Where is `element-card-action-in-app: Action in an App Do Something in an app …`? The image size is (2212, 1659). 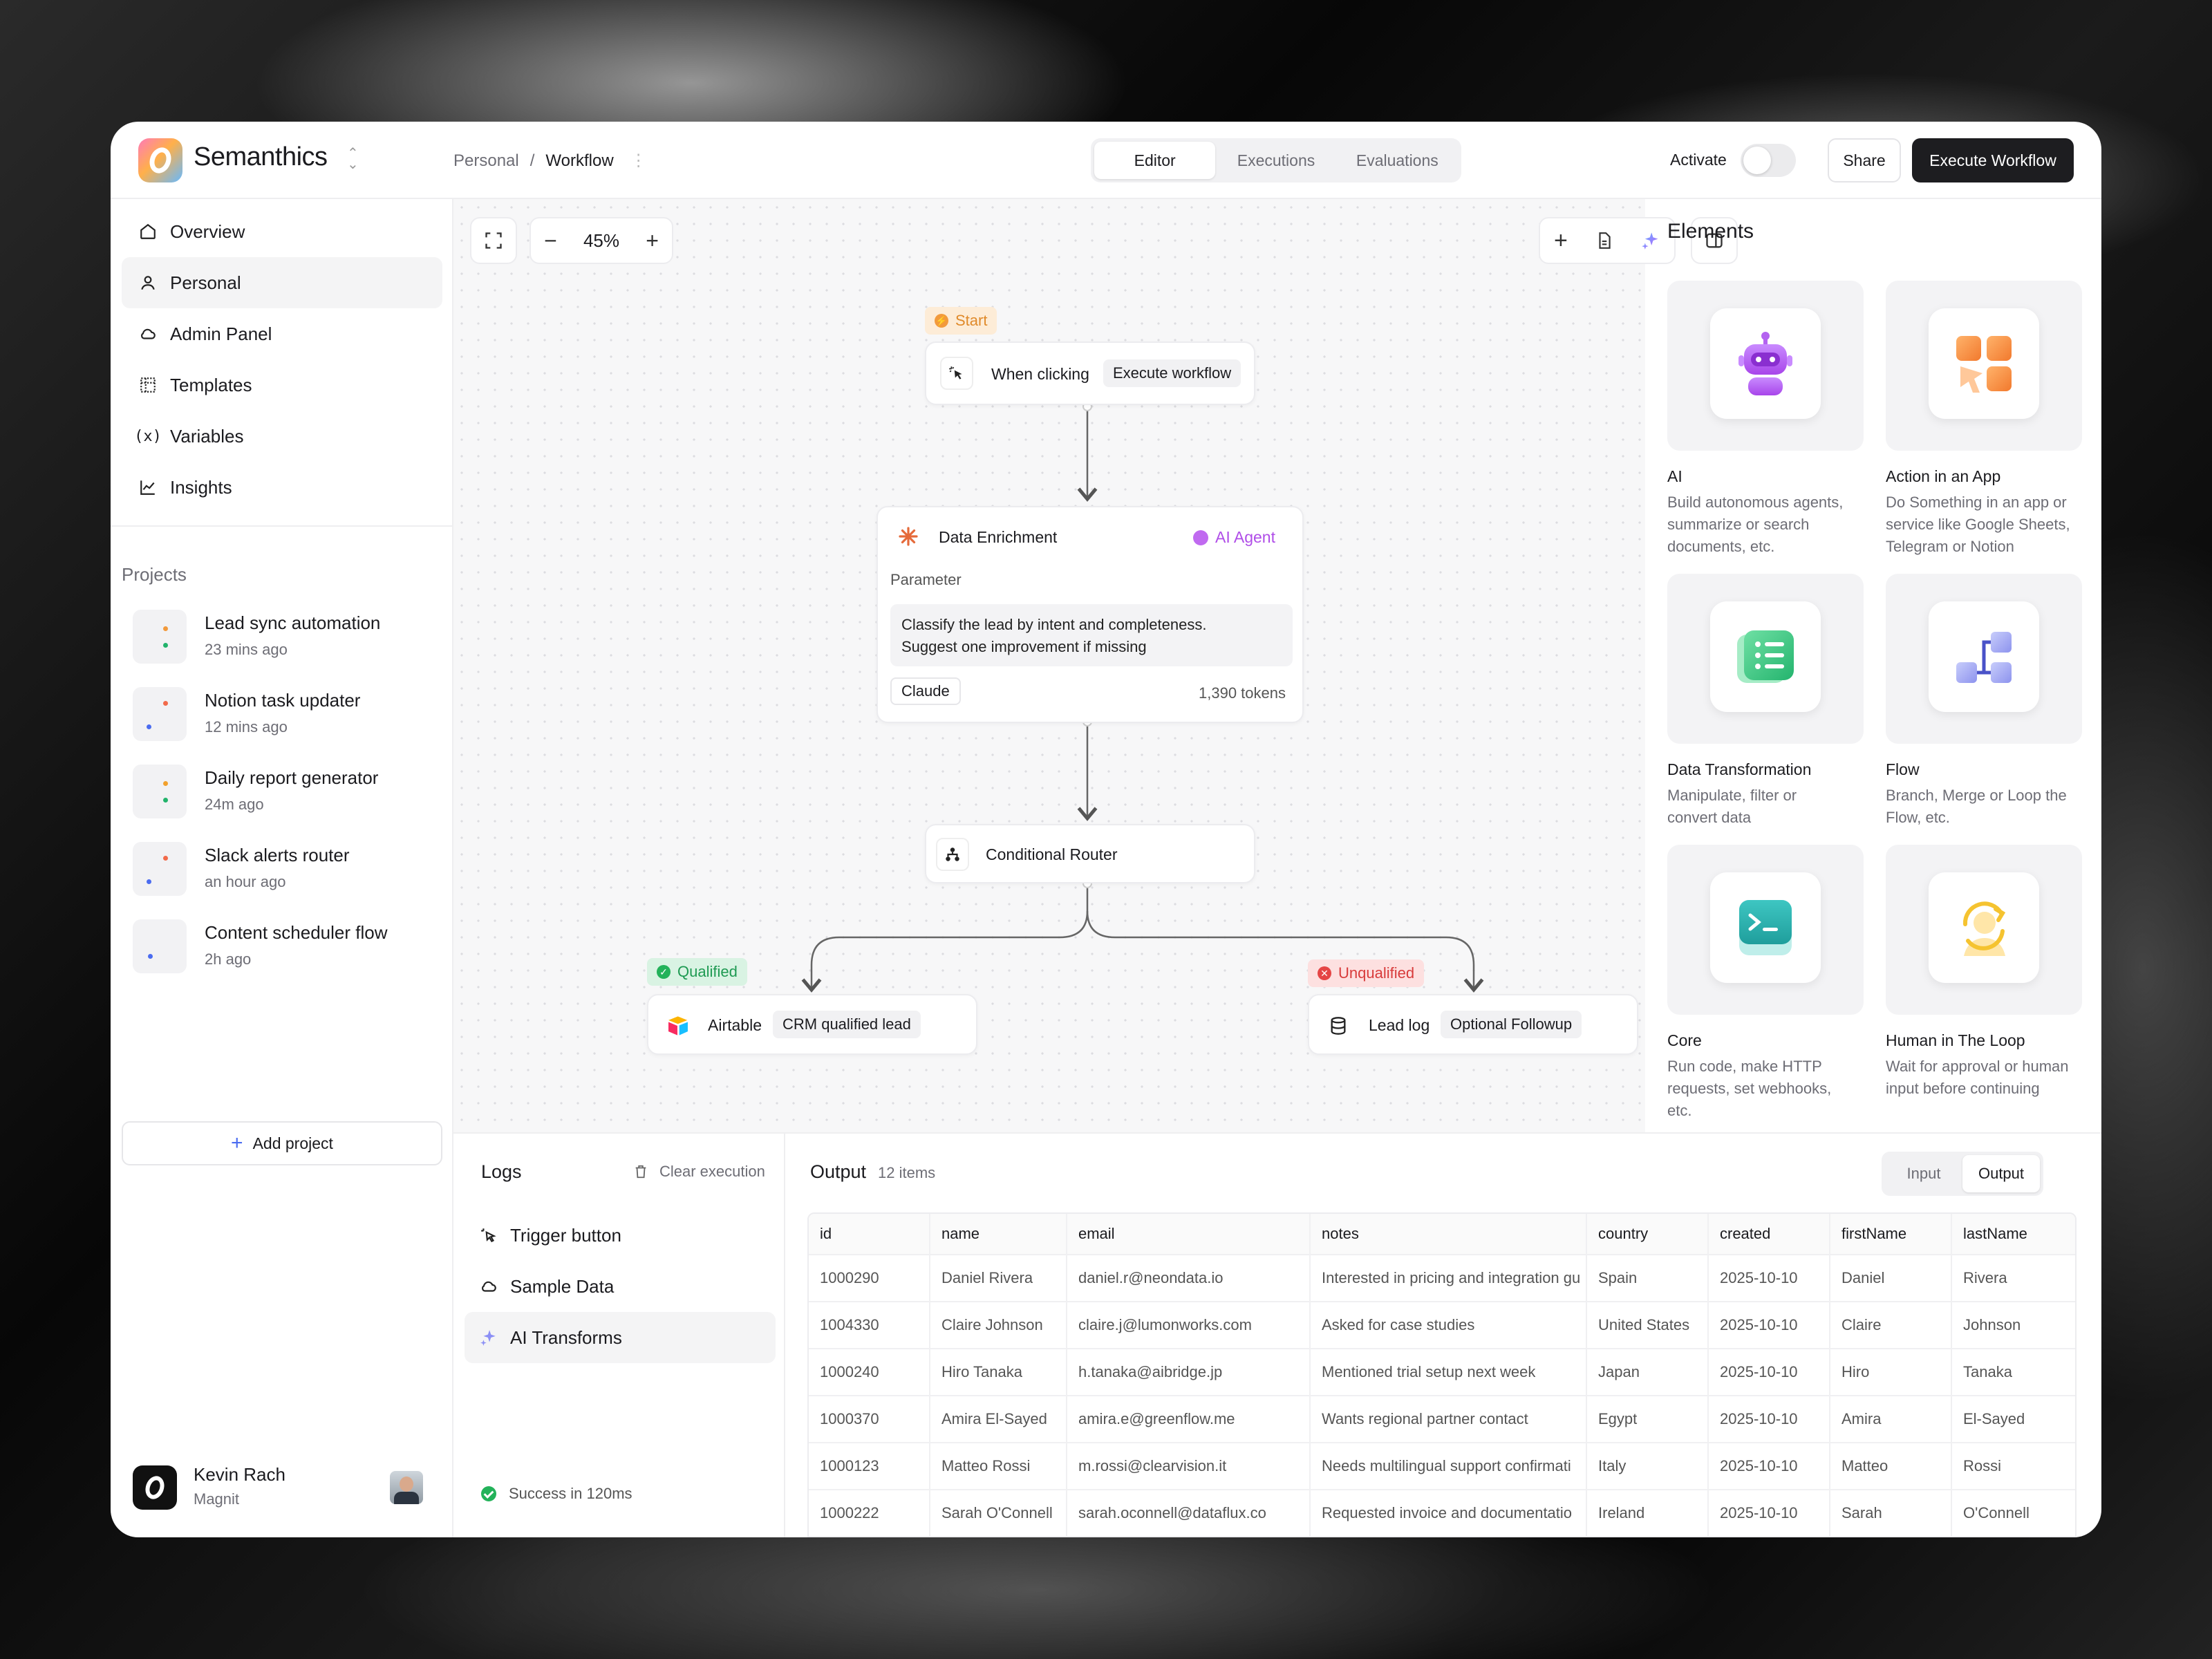 element-card-action-in-app: Action in an App Do Something in an app … is located at coordinates (1984, 419).